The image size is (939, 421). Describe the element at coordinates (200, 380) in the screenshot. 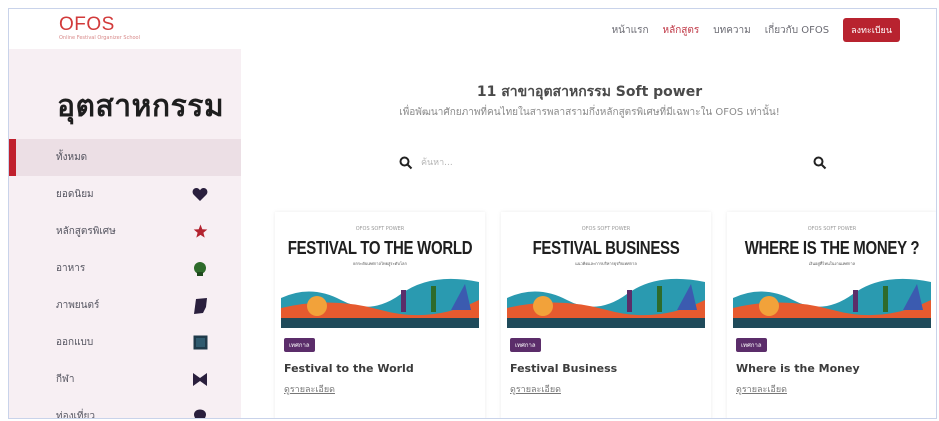

I see `sport-icon` at that location.